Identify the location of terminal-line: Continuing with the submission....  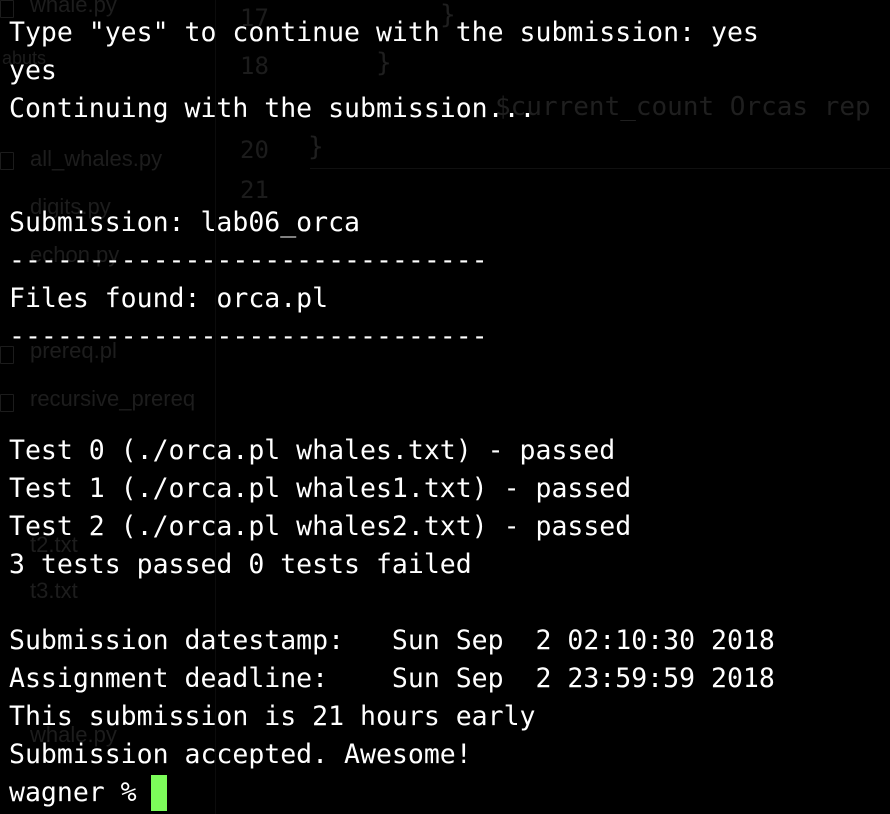
(272, 108).